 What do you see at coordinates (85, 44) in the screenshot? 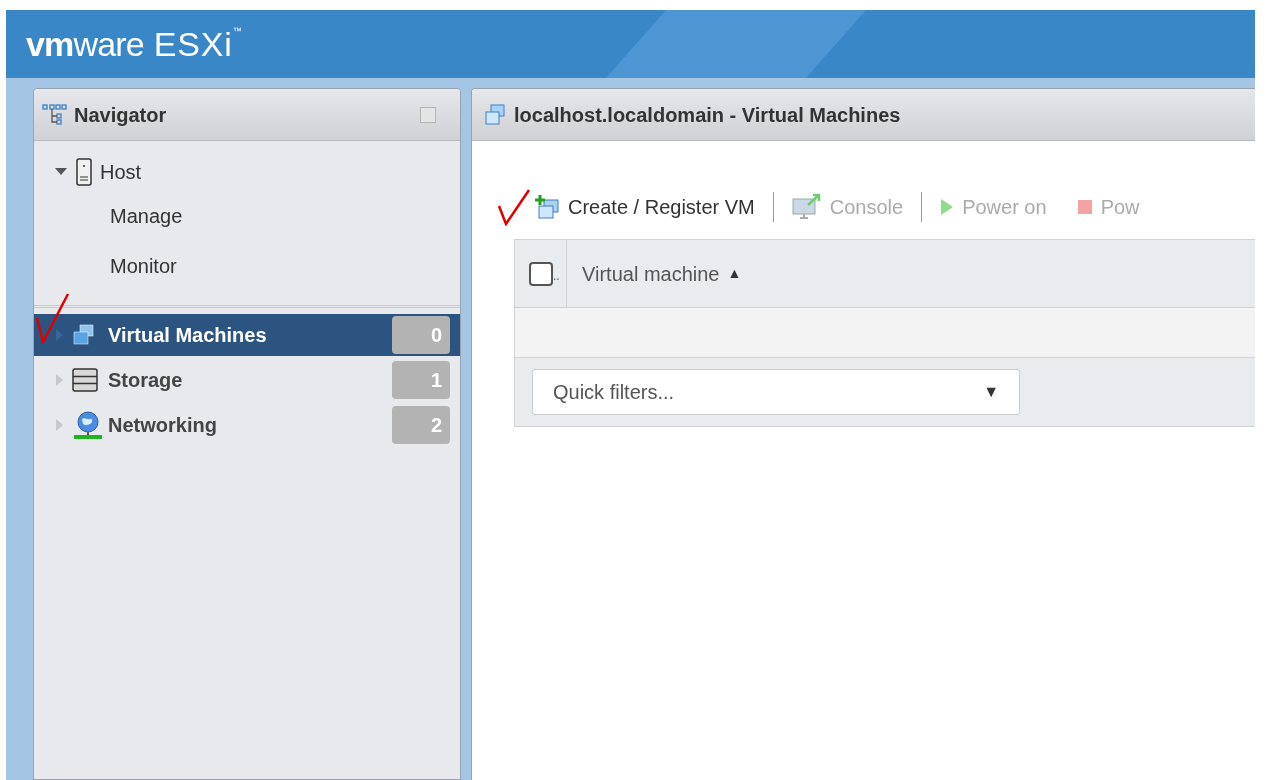
I see `logo-brand: vmware` at bounding box center [85, 44].